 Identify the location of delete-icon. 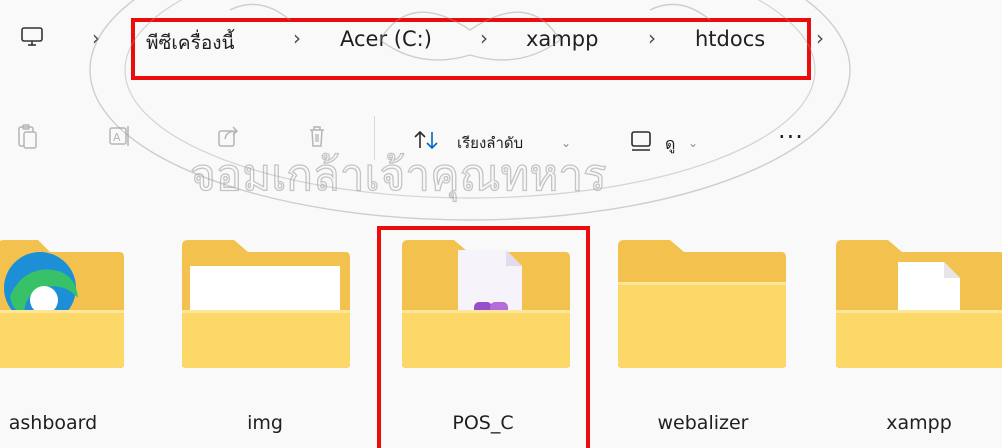
(317, 136).